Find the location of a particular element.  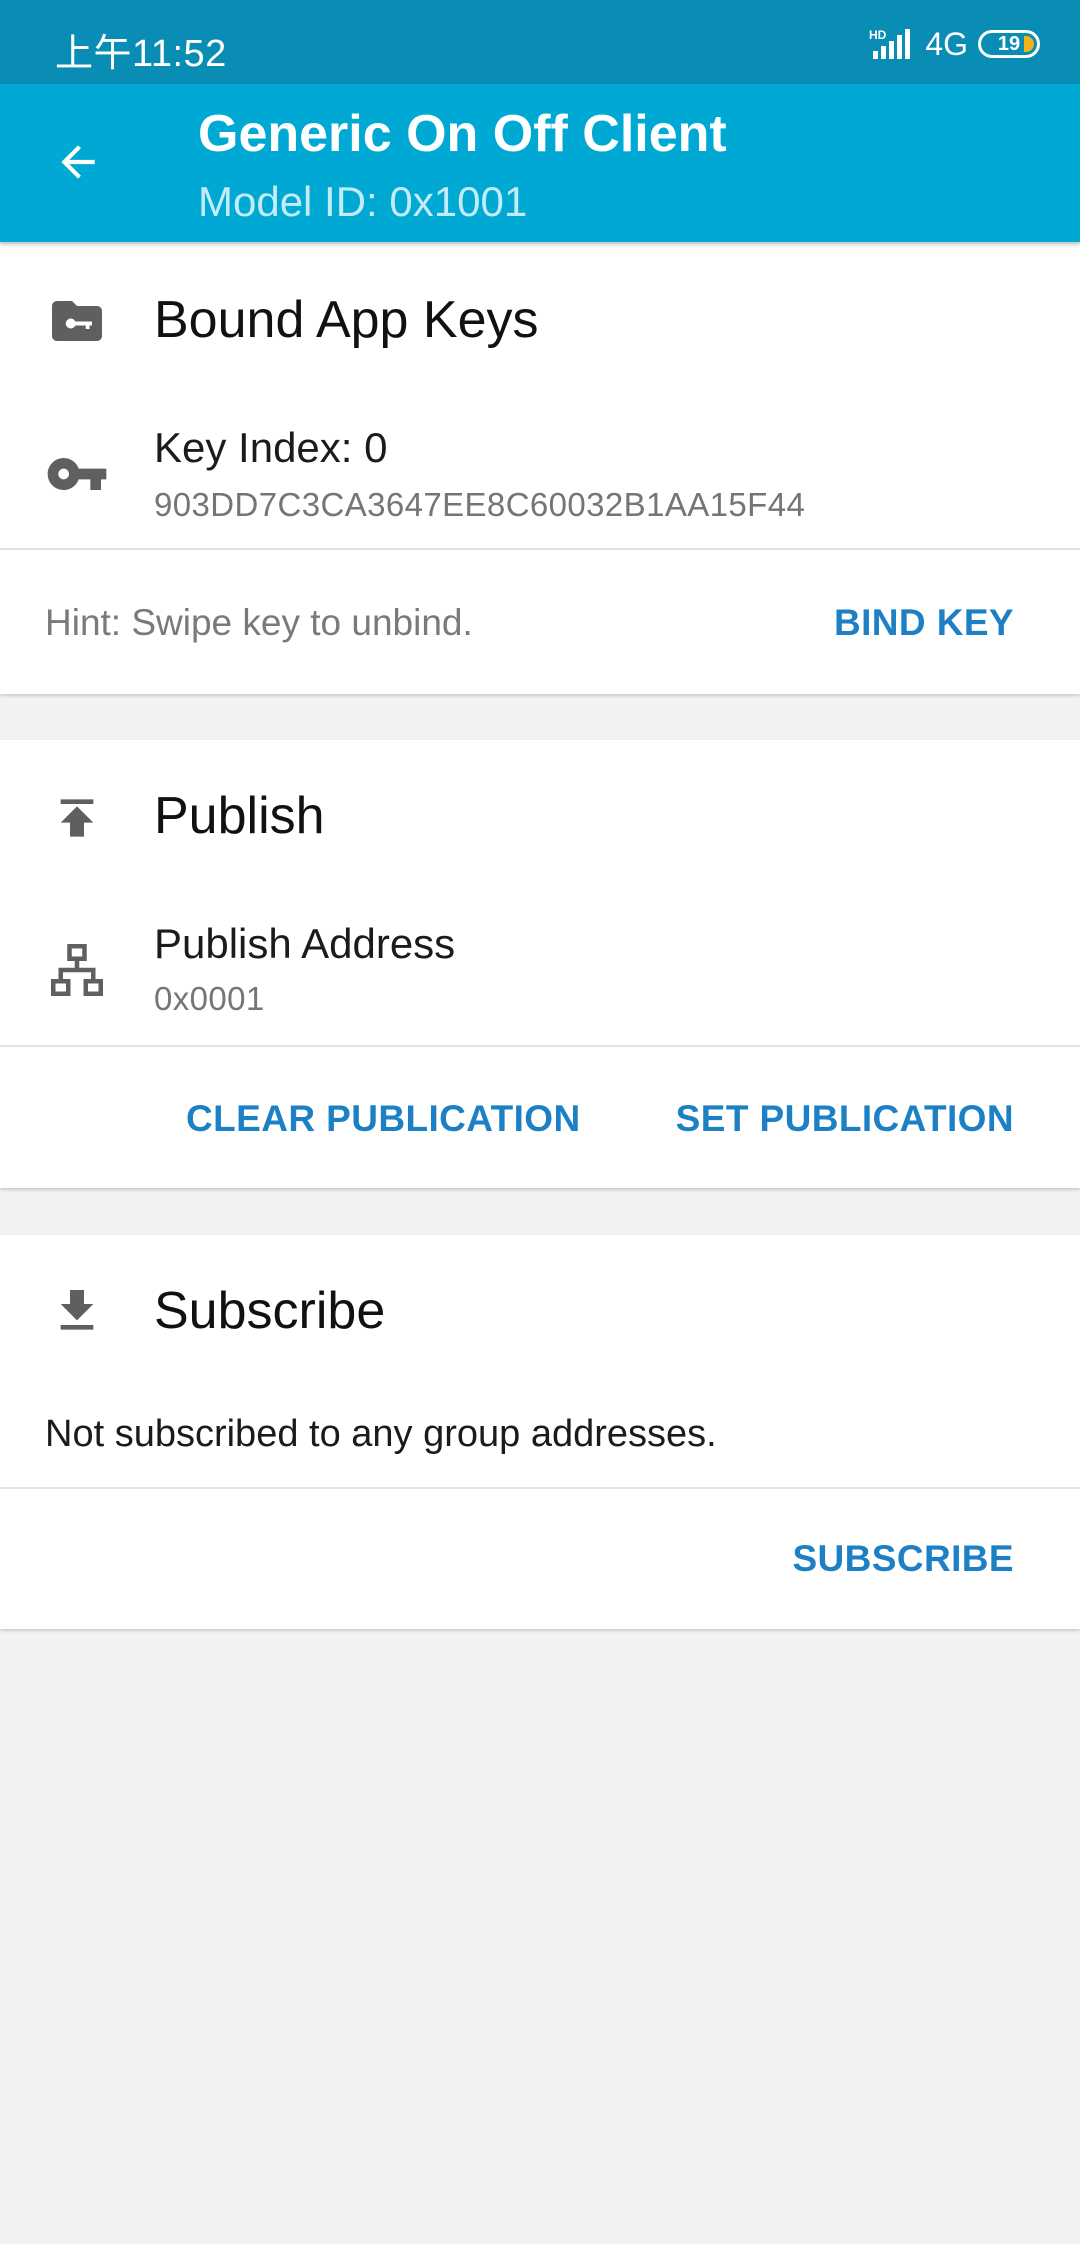

folder-key-icon is located at coordinates (77, 321).